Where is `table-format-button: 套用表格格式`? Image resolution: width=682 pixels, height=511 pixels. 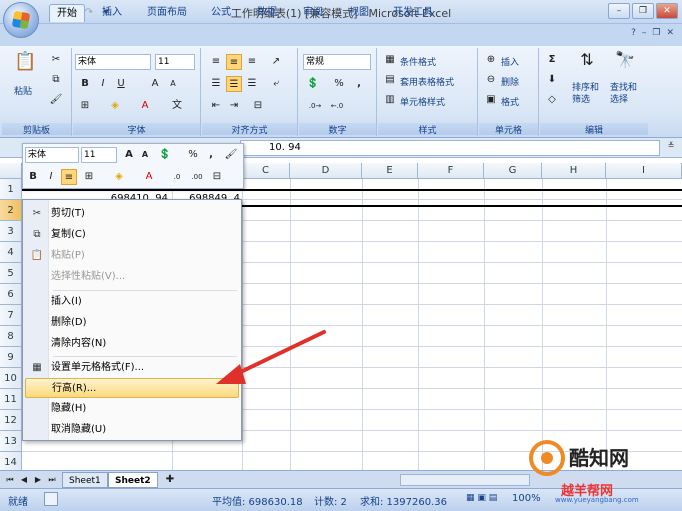 table-format-button: 套用表格格式 is located at coordinates (427, 81).